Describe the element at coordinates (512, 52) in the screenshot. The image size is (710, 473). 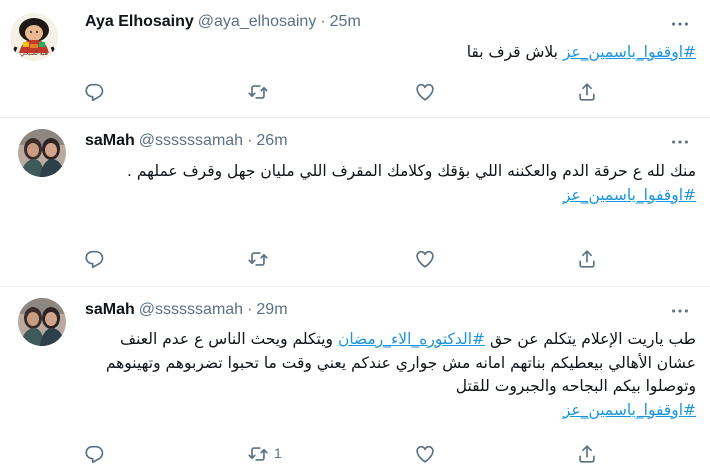
I see `tweet-text-content: بلاش قرف بقا` at that location.